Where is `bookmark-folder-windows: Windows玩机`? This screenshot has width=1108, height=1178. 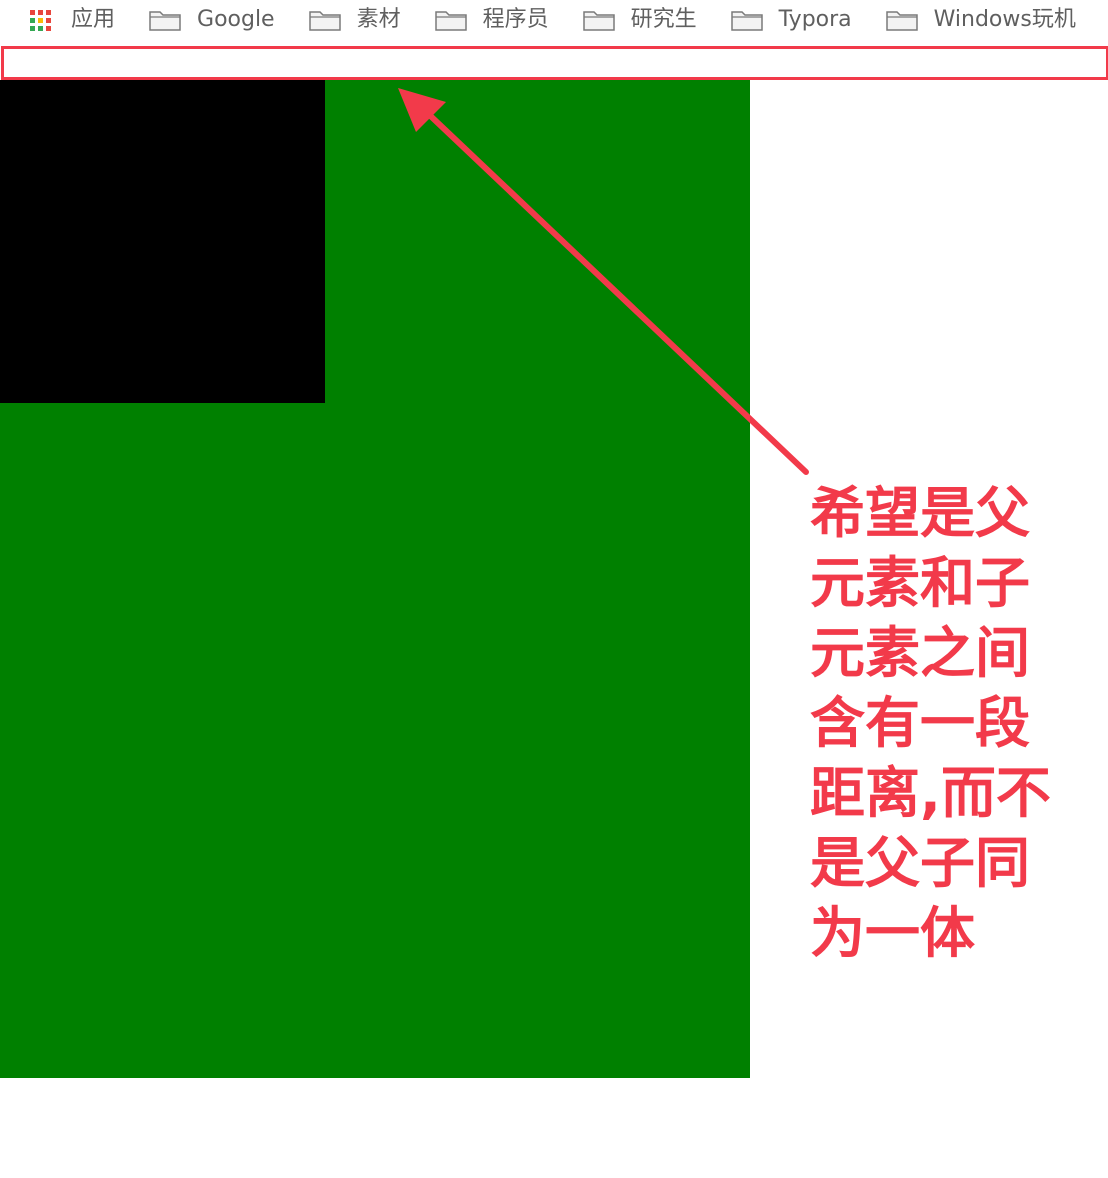 bookmark-folder-windows: Windows玩机 is located at coordinates (980, 20).